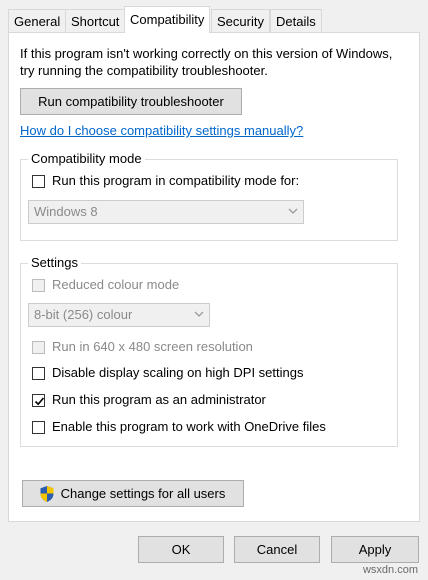 The image size is (428, 580). Describe the element at coordinates (37, 20) in the screenshot. I see `tab-general: General` at that location.